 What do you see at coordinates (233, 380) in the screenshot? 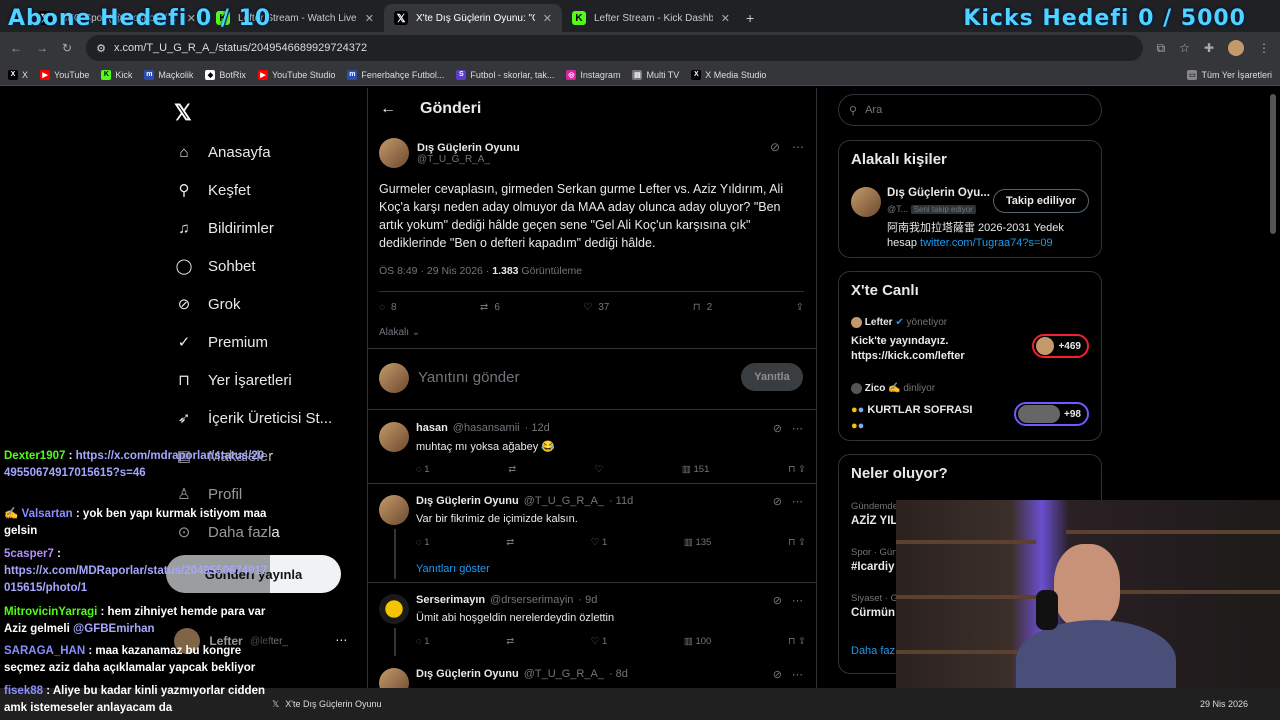
I see `sidebar-item-bookmarks: ⊓ Yer İşaretleri` at bounding box center [233, 380].